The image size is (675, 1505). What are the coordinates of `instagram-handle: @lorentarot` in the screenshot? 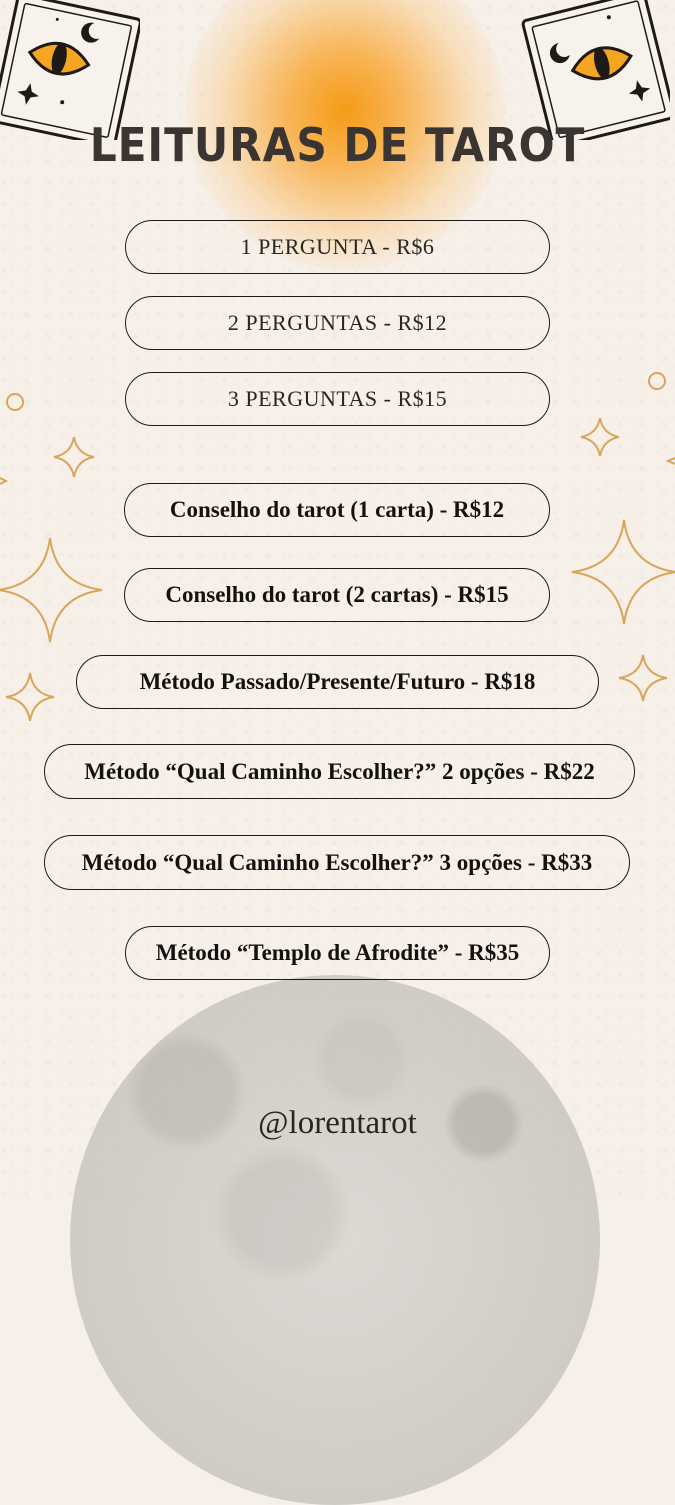 It's located at (337, 1123).